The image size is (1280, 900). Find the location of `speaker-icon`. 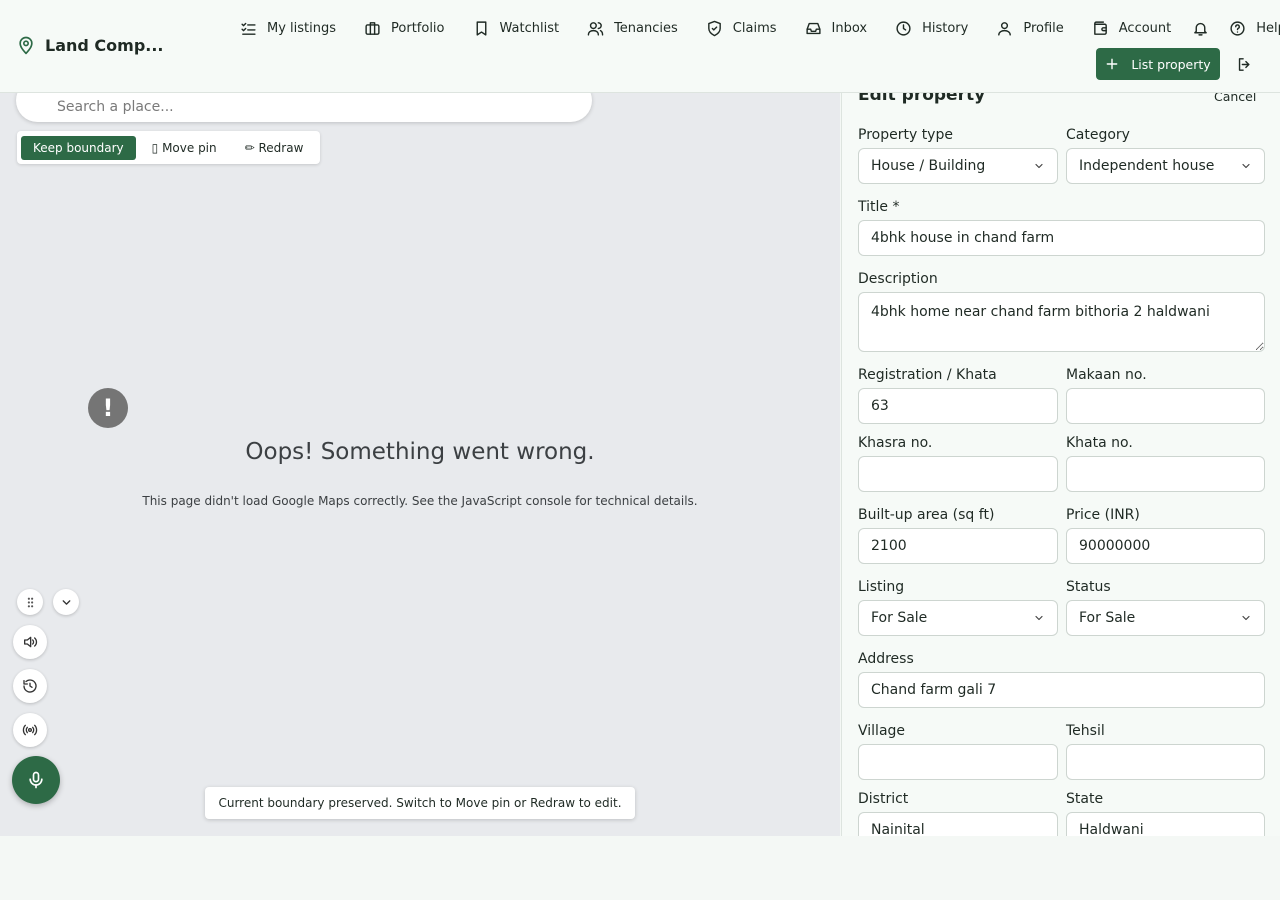

speaker-icon is located at coordinates (31, 642).